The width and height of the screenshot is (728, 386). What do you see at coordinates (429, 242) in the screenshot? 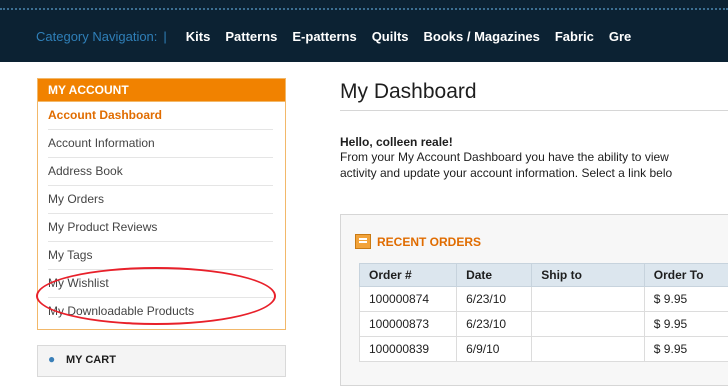
I see `recent-orders-title: RECENT ORDERS` at bounding box center [429, 242].